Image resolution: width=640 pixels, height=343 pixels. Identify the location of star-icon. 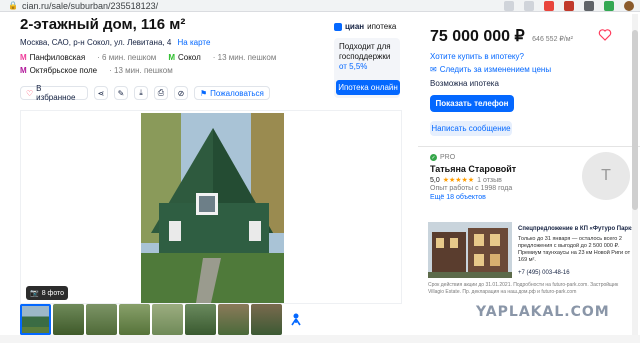
(529, 6).